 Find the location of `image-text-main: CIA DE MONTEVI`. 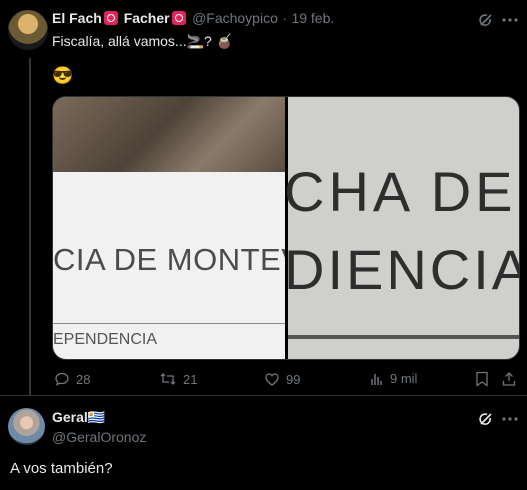

image-text-main: CIA DE MONTEVI is located at coordinates (182, 259).